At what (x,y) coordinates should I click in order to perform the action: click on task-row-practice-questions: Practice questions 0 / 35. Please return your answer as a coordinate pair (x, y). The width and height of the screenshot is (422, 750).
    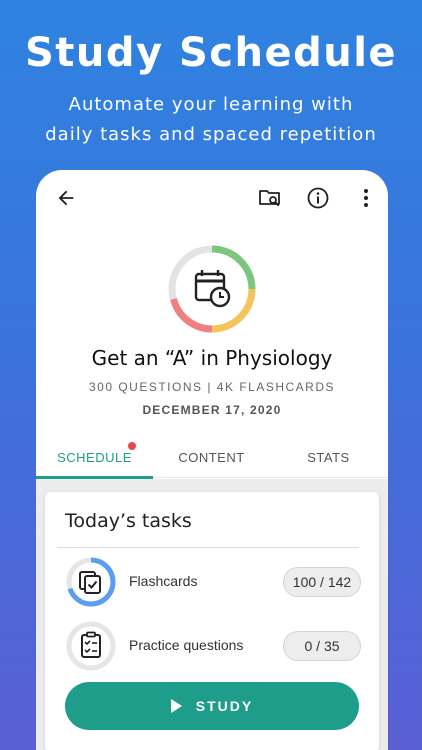
    Looking at the image, I should click on (213, 646).